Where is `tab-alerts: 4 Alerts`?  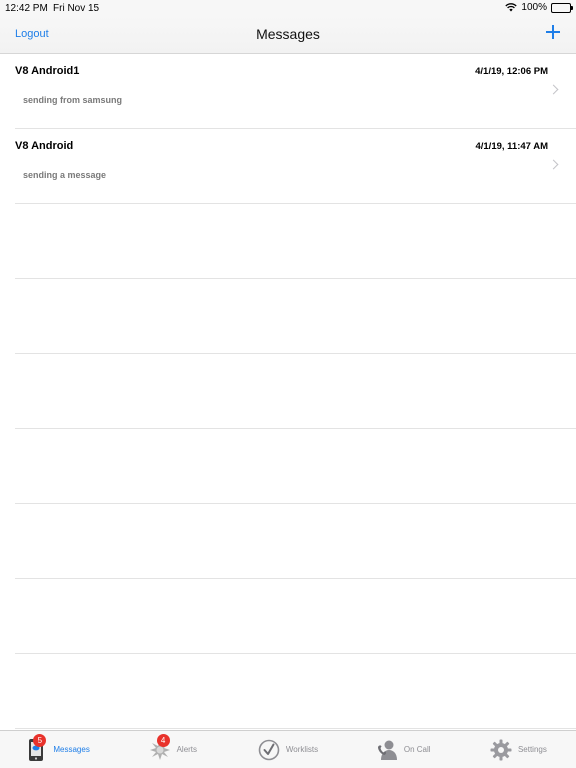 tab-alerts: 4 Alerts is located at coordinates (172, 749).